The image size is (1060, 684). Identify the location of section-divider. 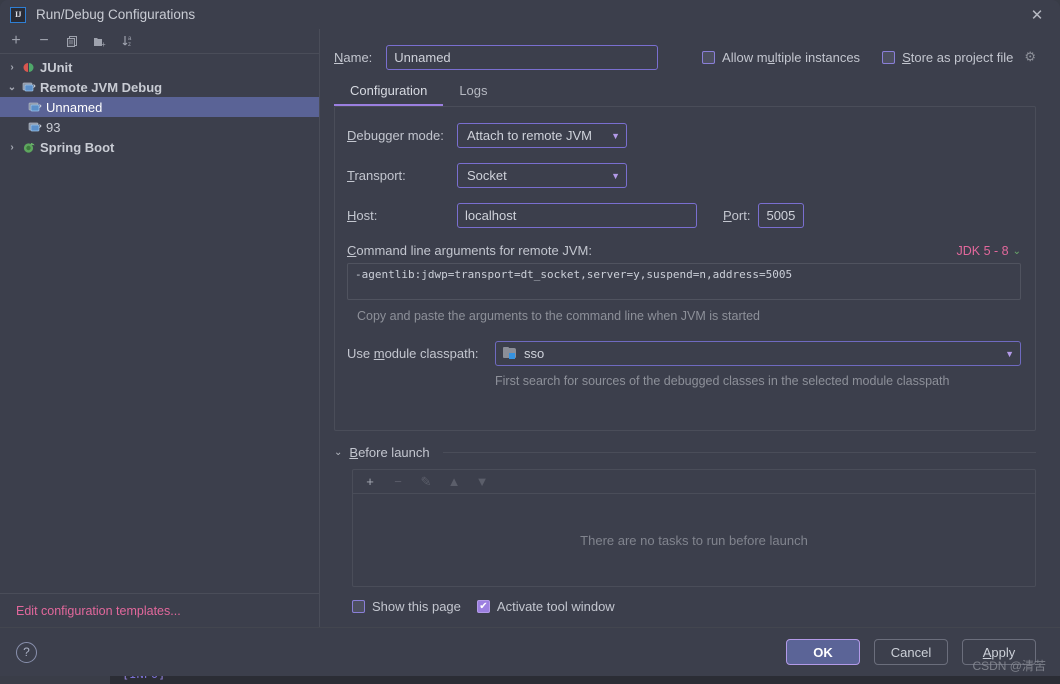
(739, 452).